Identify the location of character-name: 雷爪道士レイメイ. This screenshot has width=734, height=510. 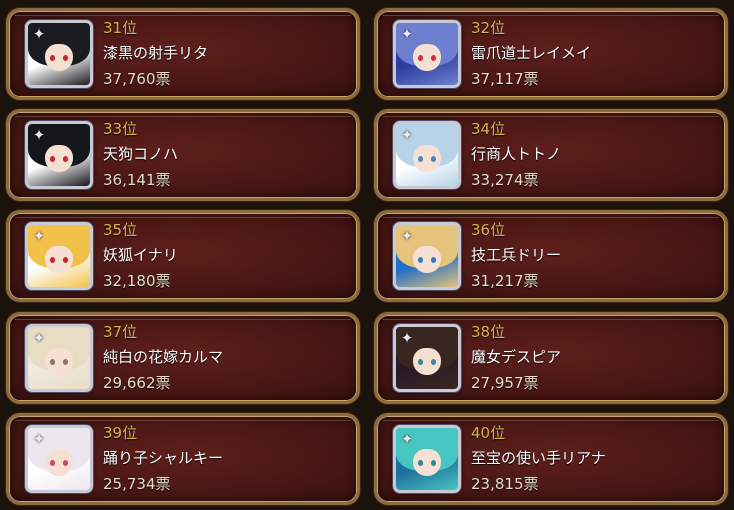
(531, 53).